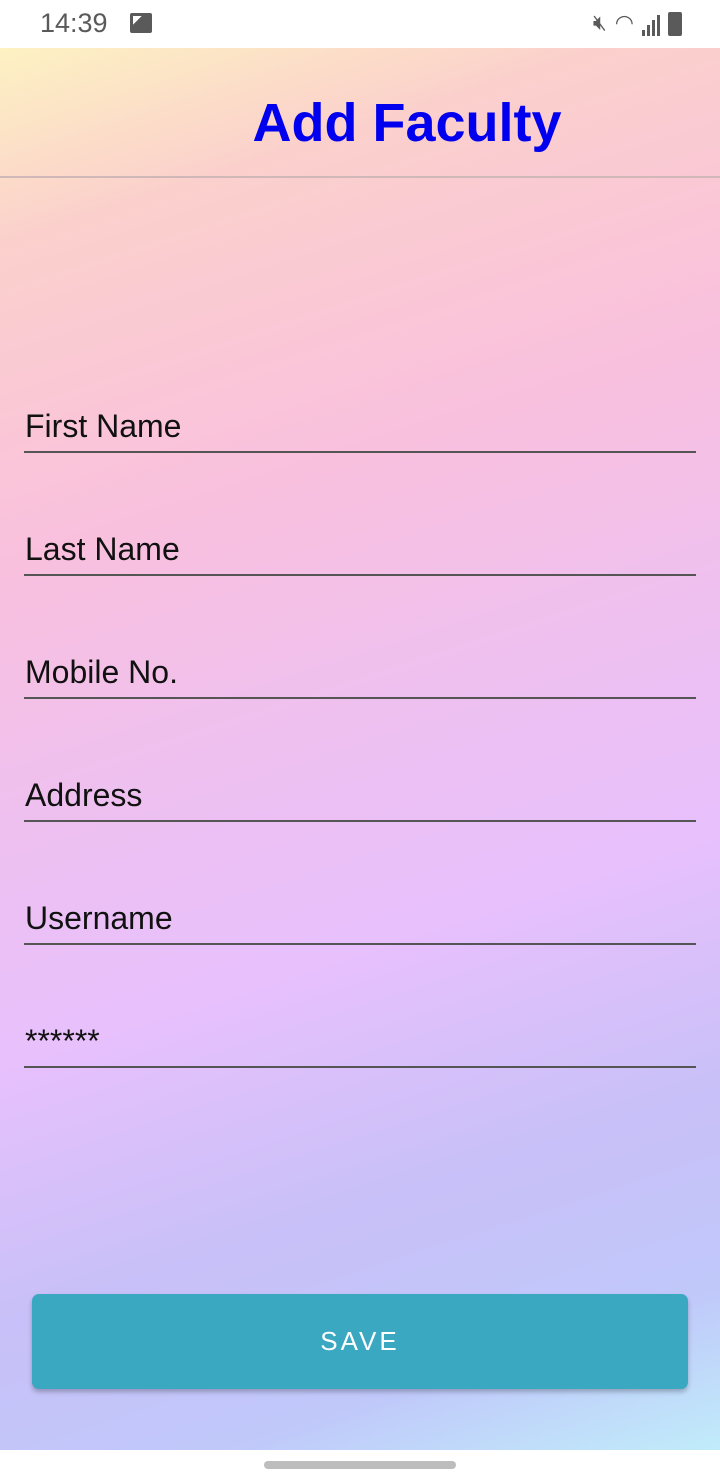 The image size is (720, 1480). Describe the element at coordinates (360, 423) in the screenshot. I see `first-name-input: First Name` at that location.